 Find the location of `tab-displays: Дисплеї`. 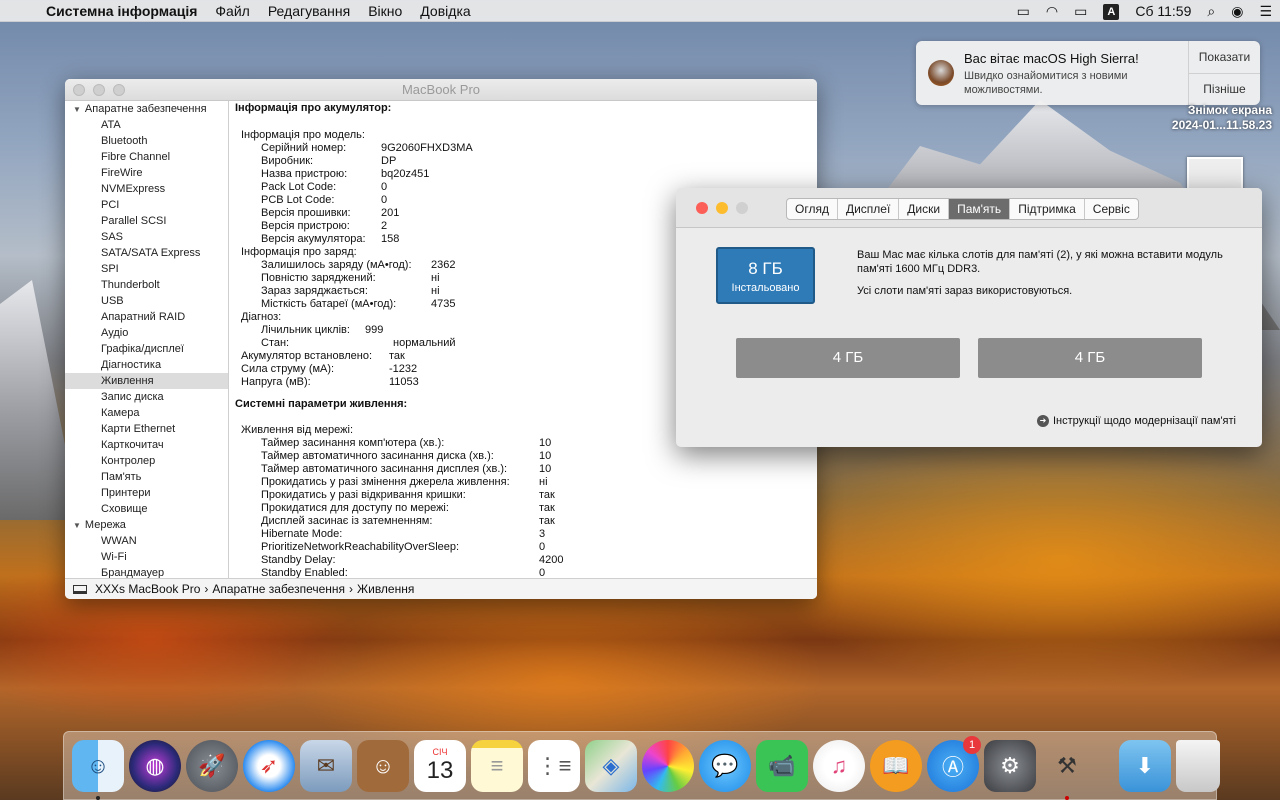

tab-displays: Дисплеї is located at coordinates (869, 209).